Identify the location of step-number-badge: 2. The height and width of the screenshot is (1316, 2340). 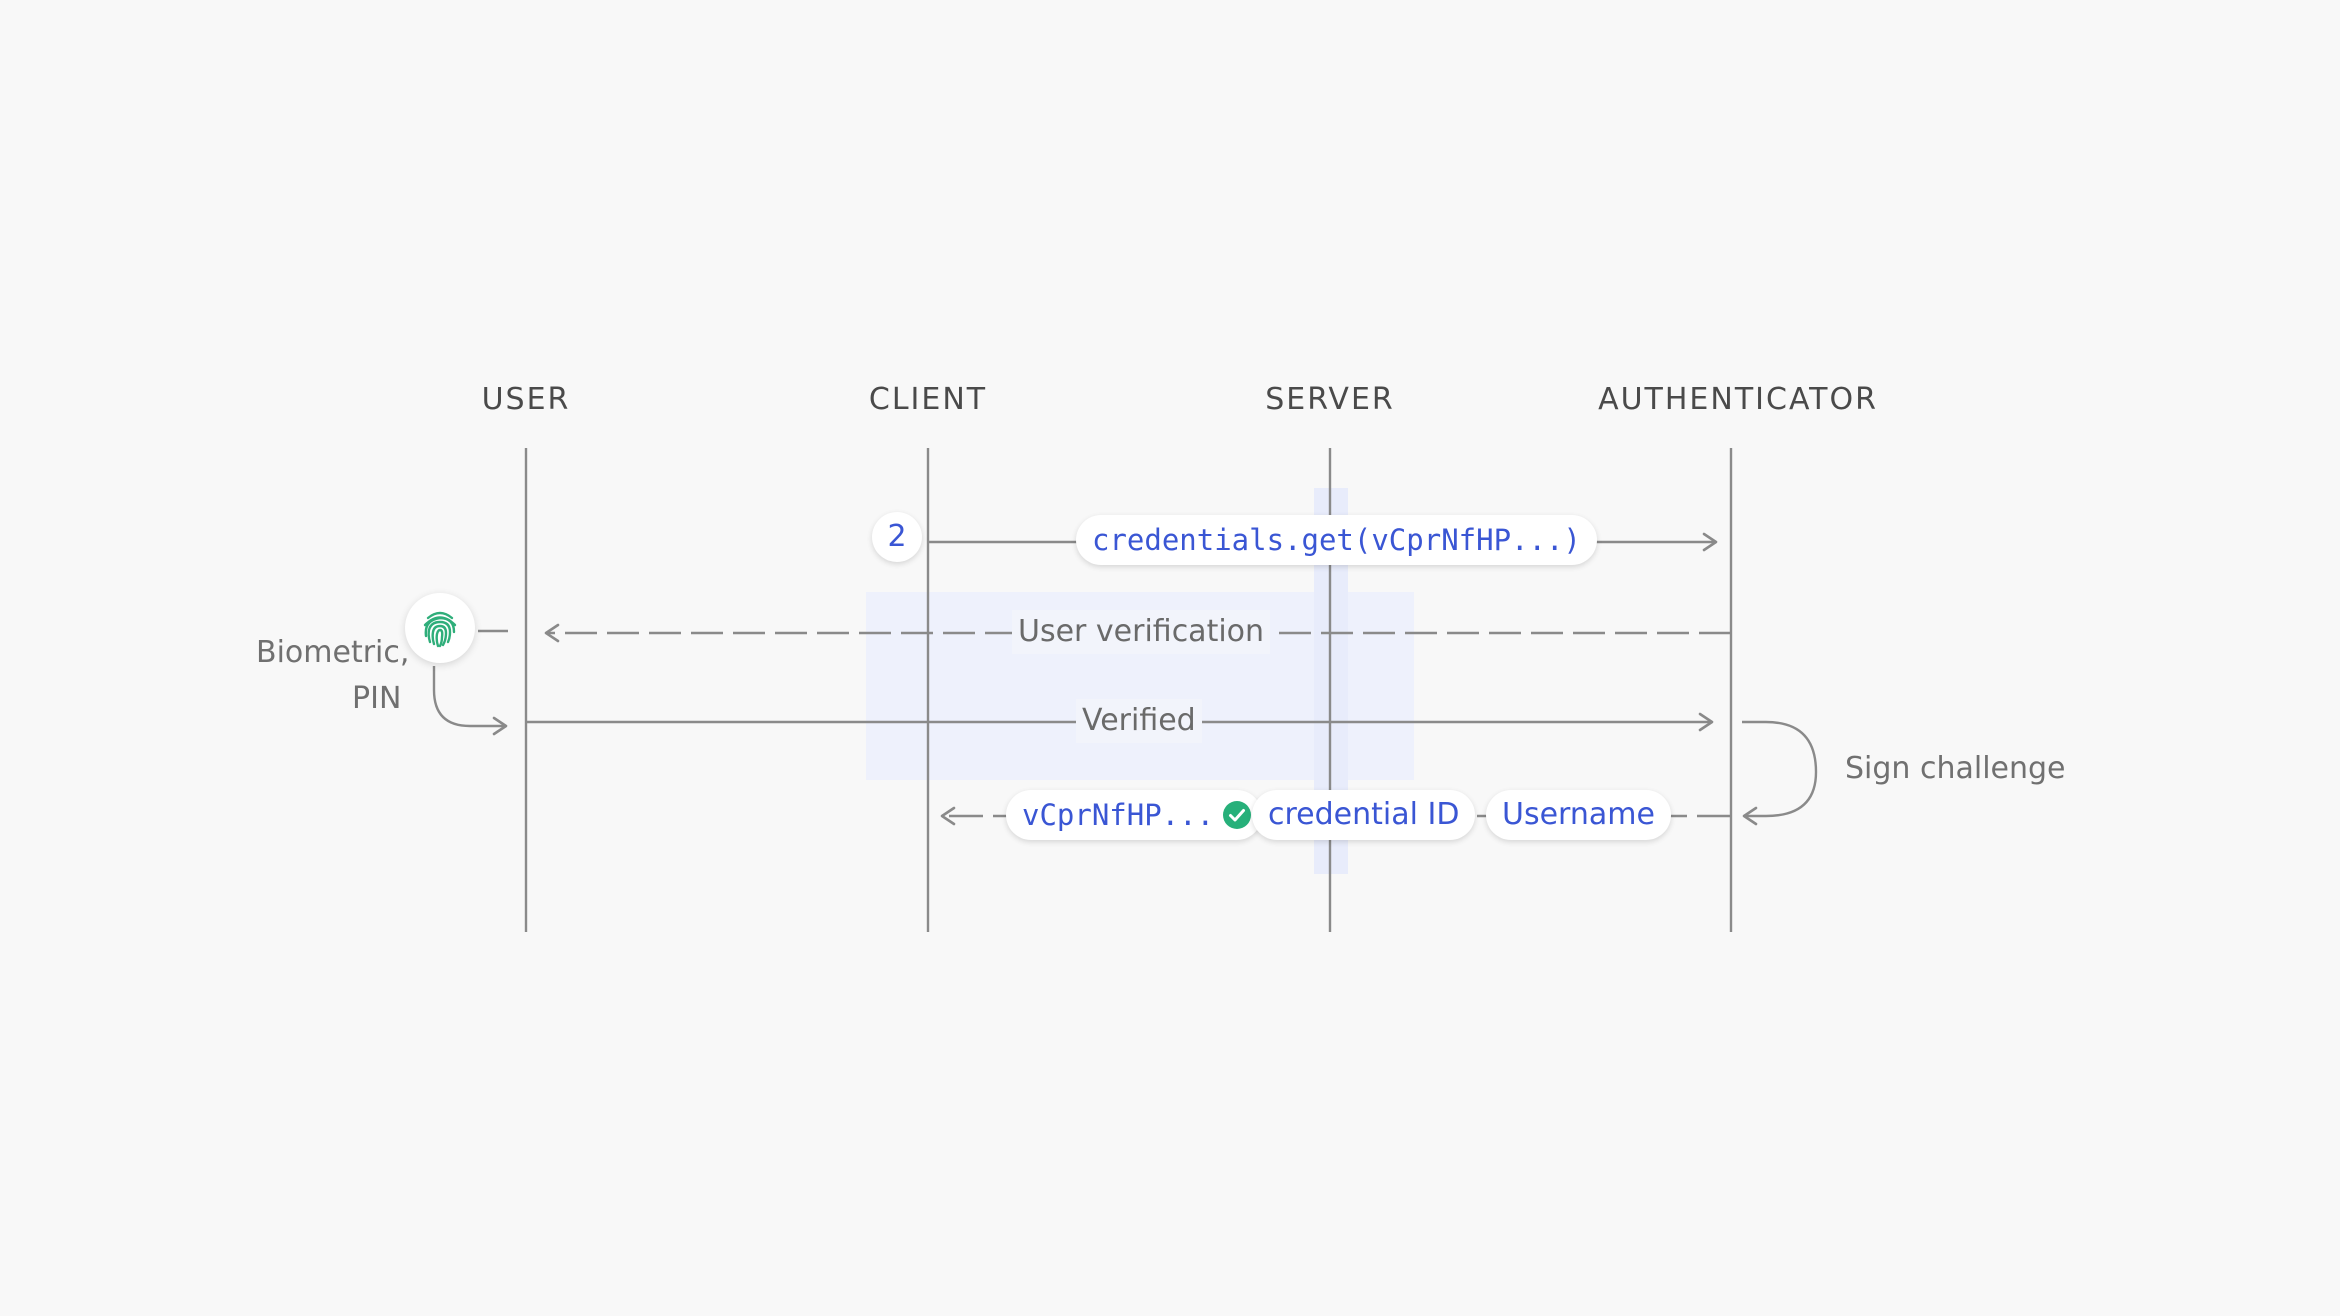
(897, 537).